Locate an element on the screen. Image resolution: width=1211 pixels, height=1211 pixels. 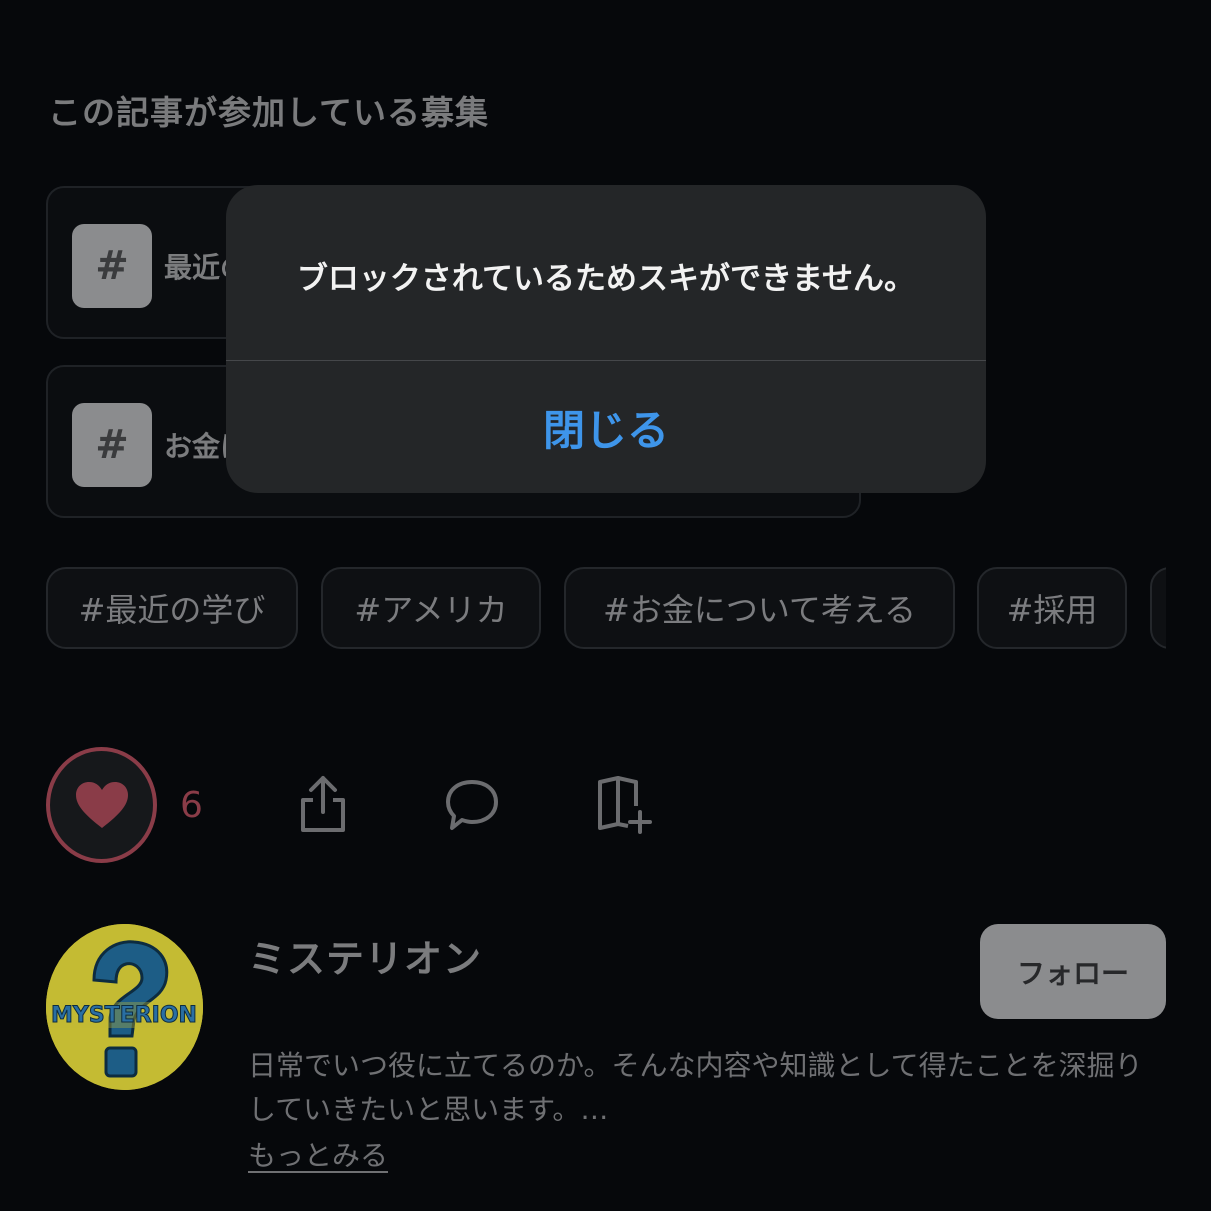
tag-chip: #アメリカ is located at coordinates (431, 608).